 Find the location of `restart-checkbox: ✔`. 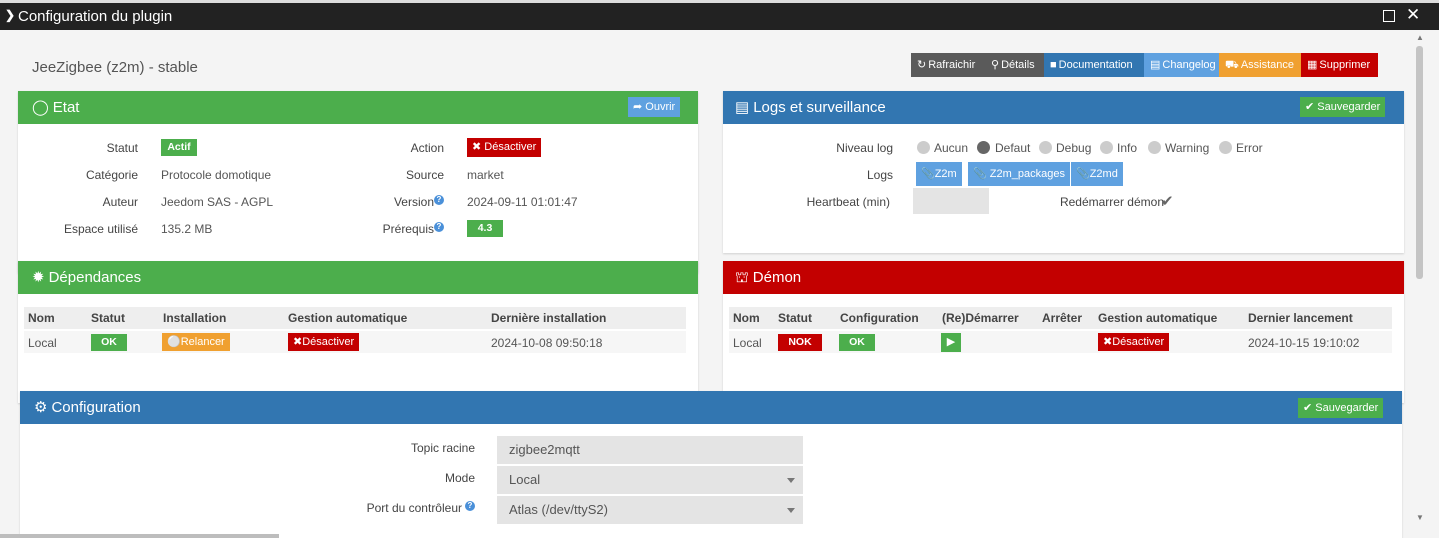

restart-checkbox: ✔ is located at coordinates (1167, 201).